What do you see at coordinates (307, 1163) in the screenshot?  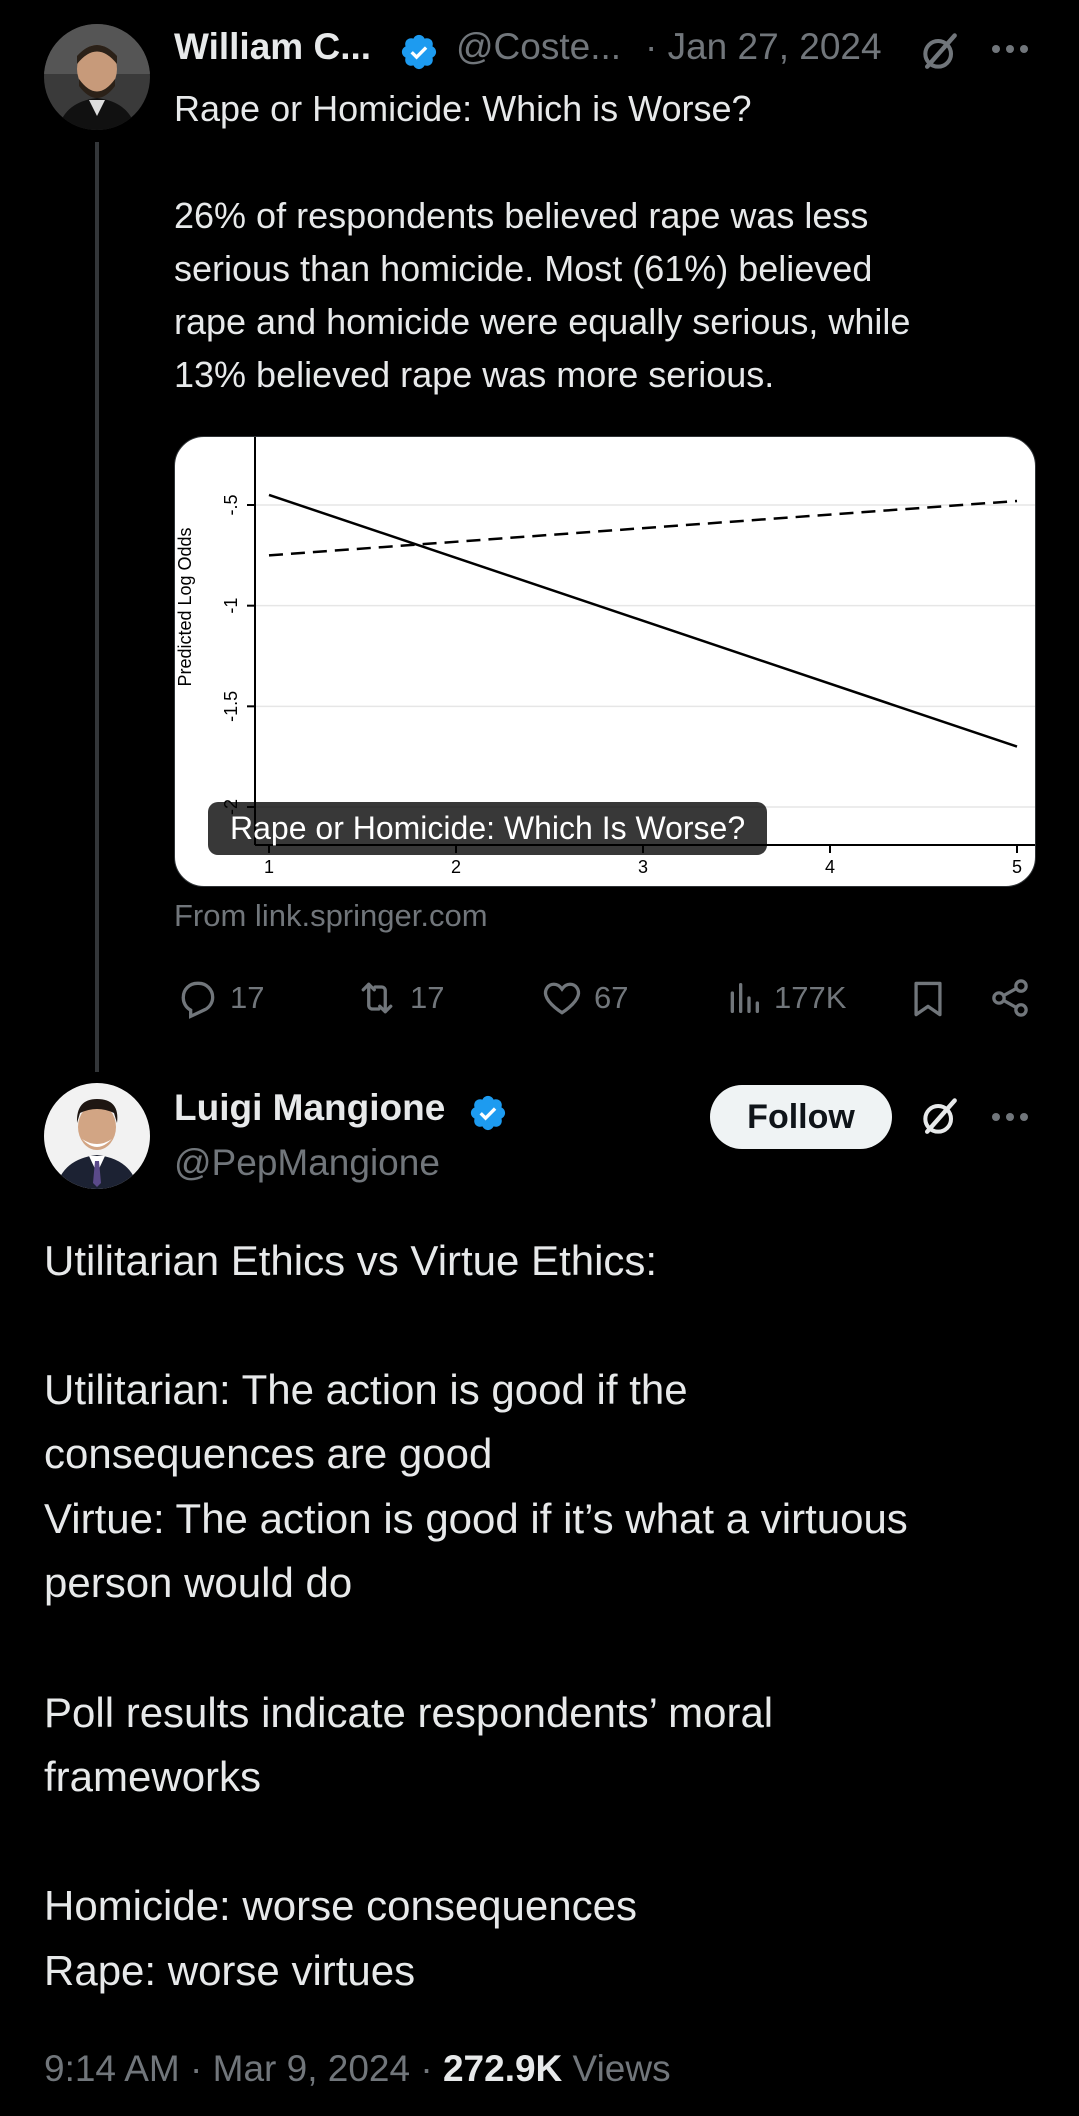 I see `author-handle: @PepMangione` at bounding box center [307, 1163].